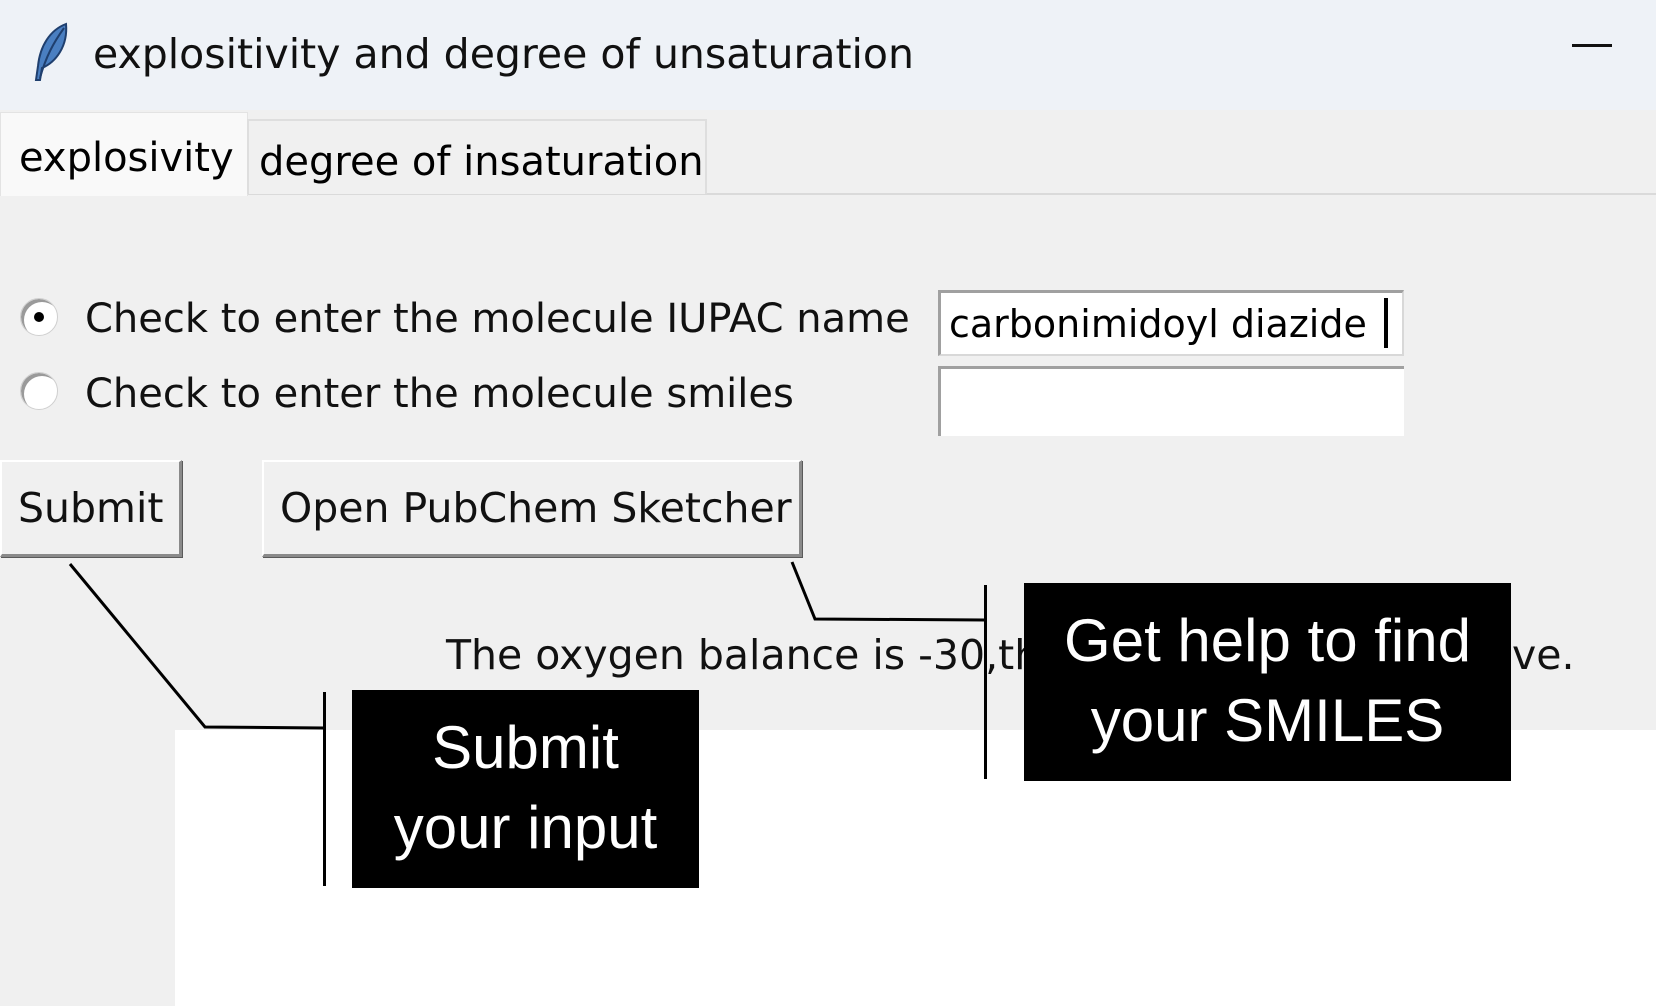  I want to click on submit-callout-line1: Submit, so click(525, 747).